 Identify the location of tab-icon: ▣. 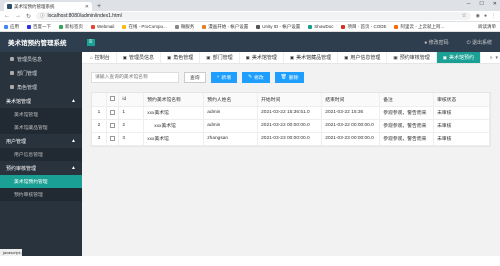
(208, 57).